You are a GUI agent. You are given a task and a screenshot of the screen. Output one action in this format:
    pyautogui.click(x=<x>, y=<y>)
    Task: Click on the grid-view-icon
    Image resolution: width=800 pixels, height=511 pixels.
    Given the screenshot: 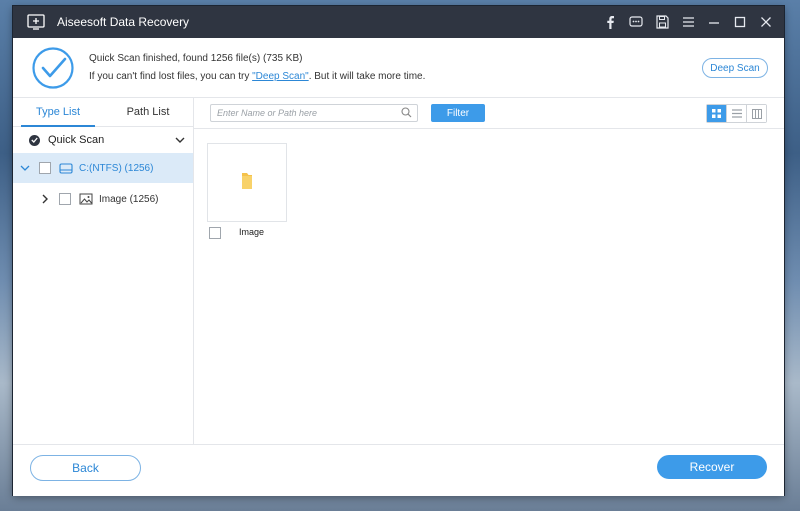 What is the action you would take?
    pyautogui.click(x=716, y=113)
    